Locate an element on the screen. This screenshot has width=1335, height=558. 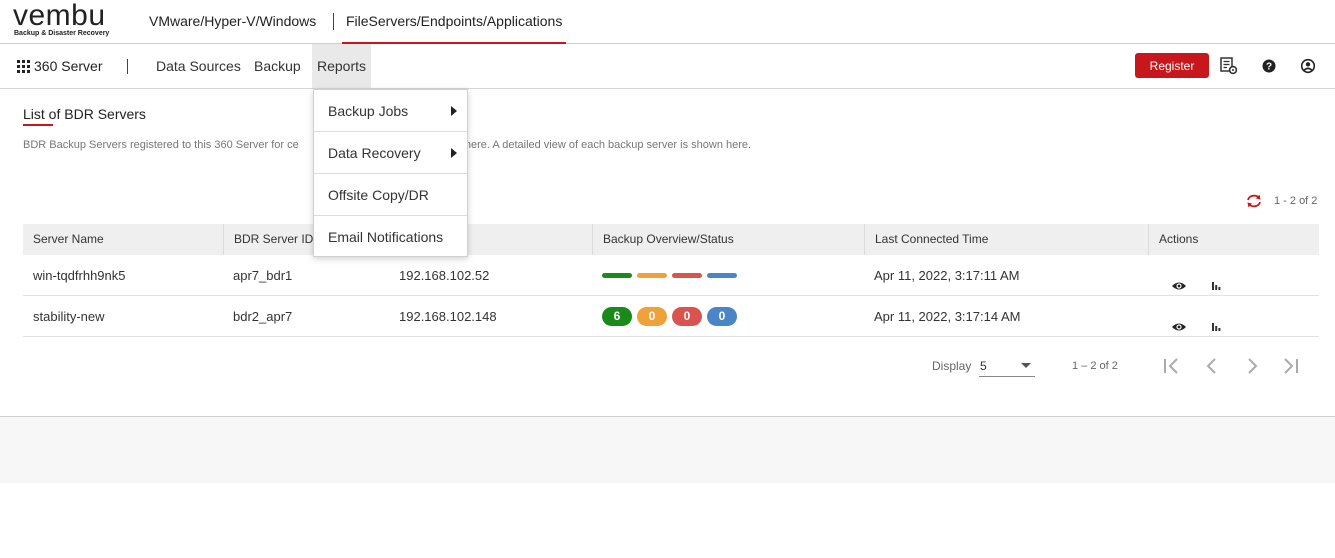
first-page-icon is located at coordinates (1172, 366).